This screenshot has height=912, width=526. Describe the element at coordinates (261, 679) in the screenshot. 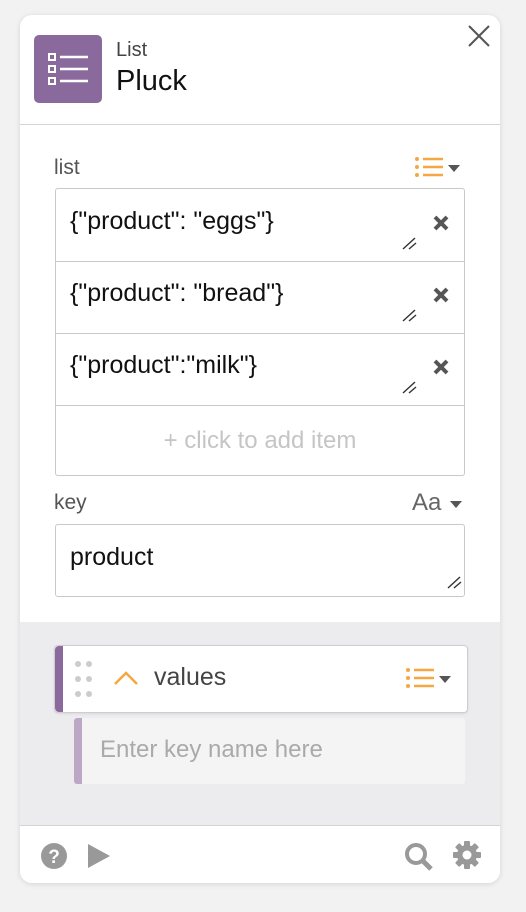

I see `output-field: values` at that location.